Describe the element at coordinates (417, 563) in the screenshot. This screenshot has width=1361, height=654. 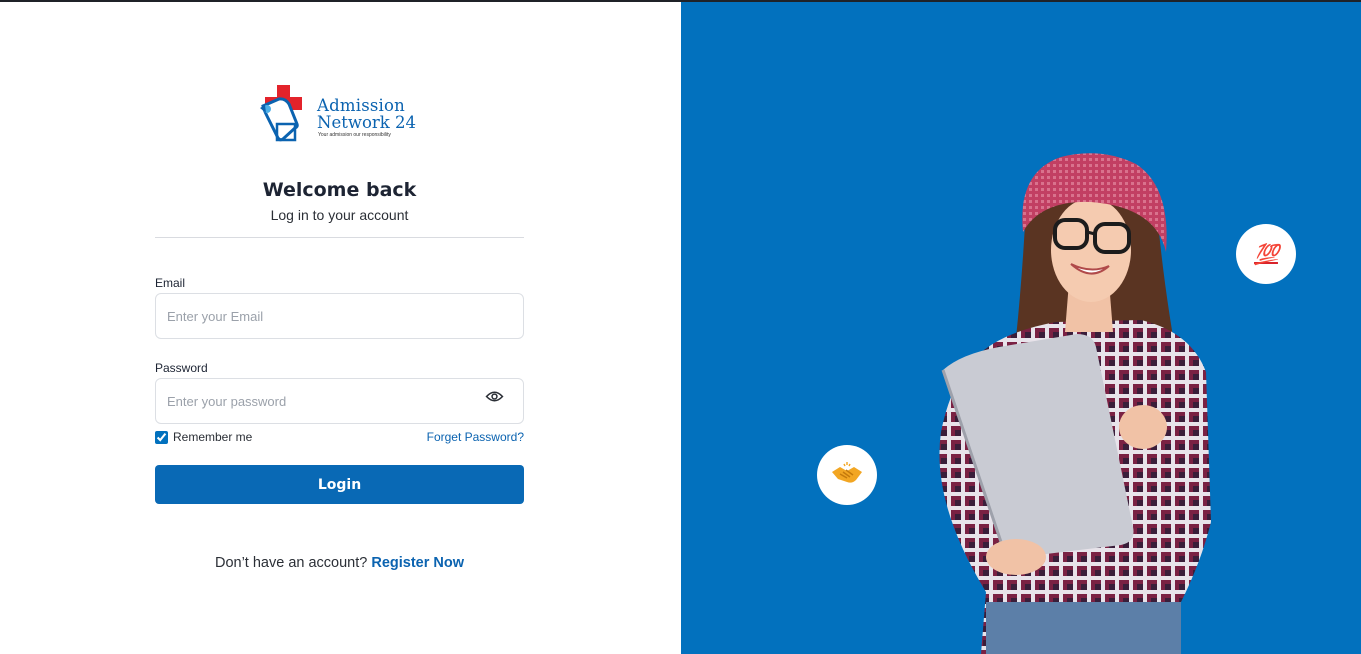
I see `register-now-link: Register Now` at that location.